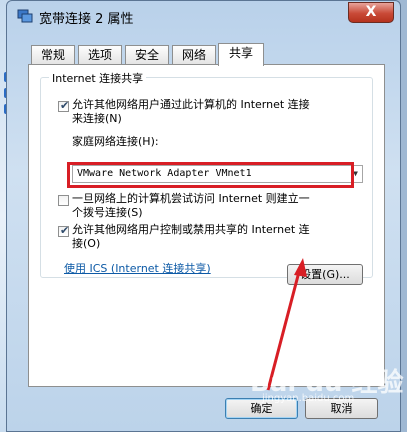 This screenshot has height=432, width=407. What do you see at coordinates (147, 55) in the screenshot?
I see `tab-security: 安全` at bounding box center [147, 55].